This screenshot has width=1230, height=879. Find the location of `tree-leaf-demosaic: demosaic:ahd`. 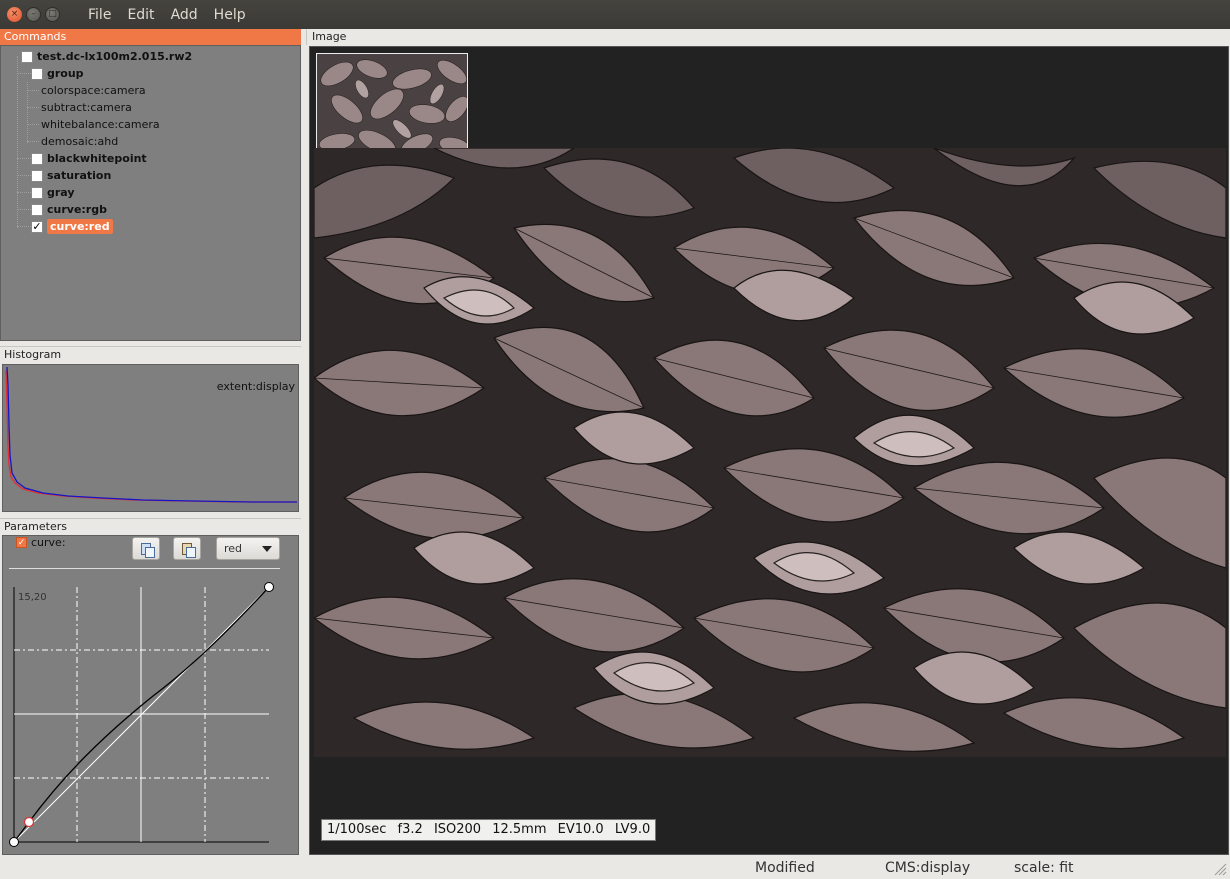

tree-leaf-demosaic: demosaic:ahd is located at coordinates (79, 141).